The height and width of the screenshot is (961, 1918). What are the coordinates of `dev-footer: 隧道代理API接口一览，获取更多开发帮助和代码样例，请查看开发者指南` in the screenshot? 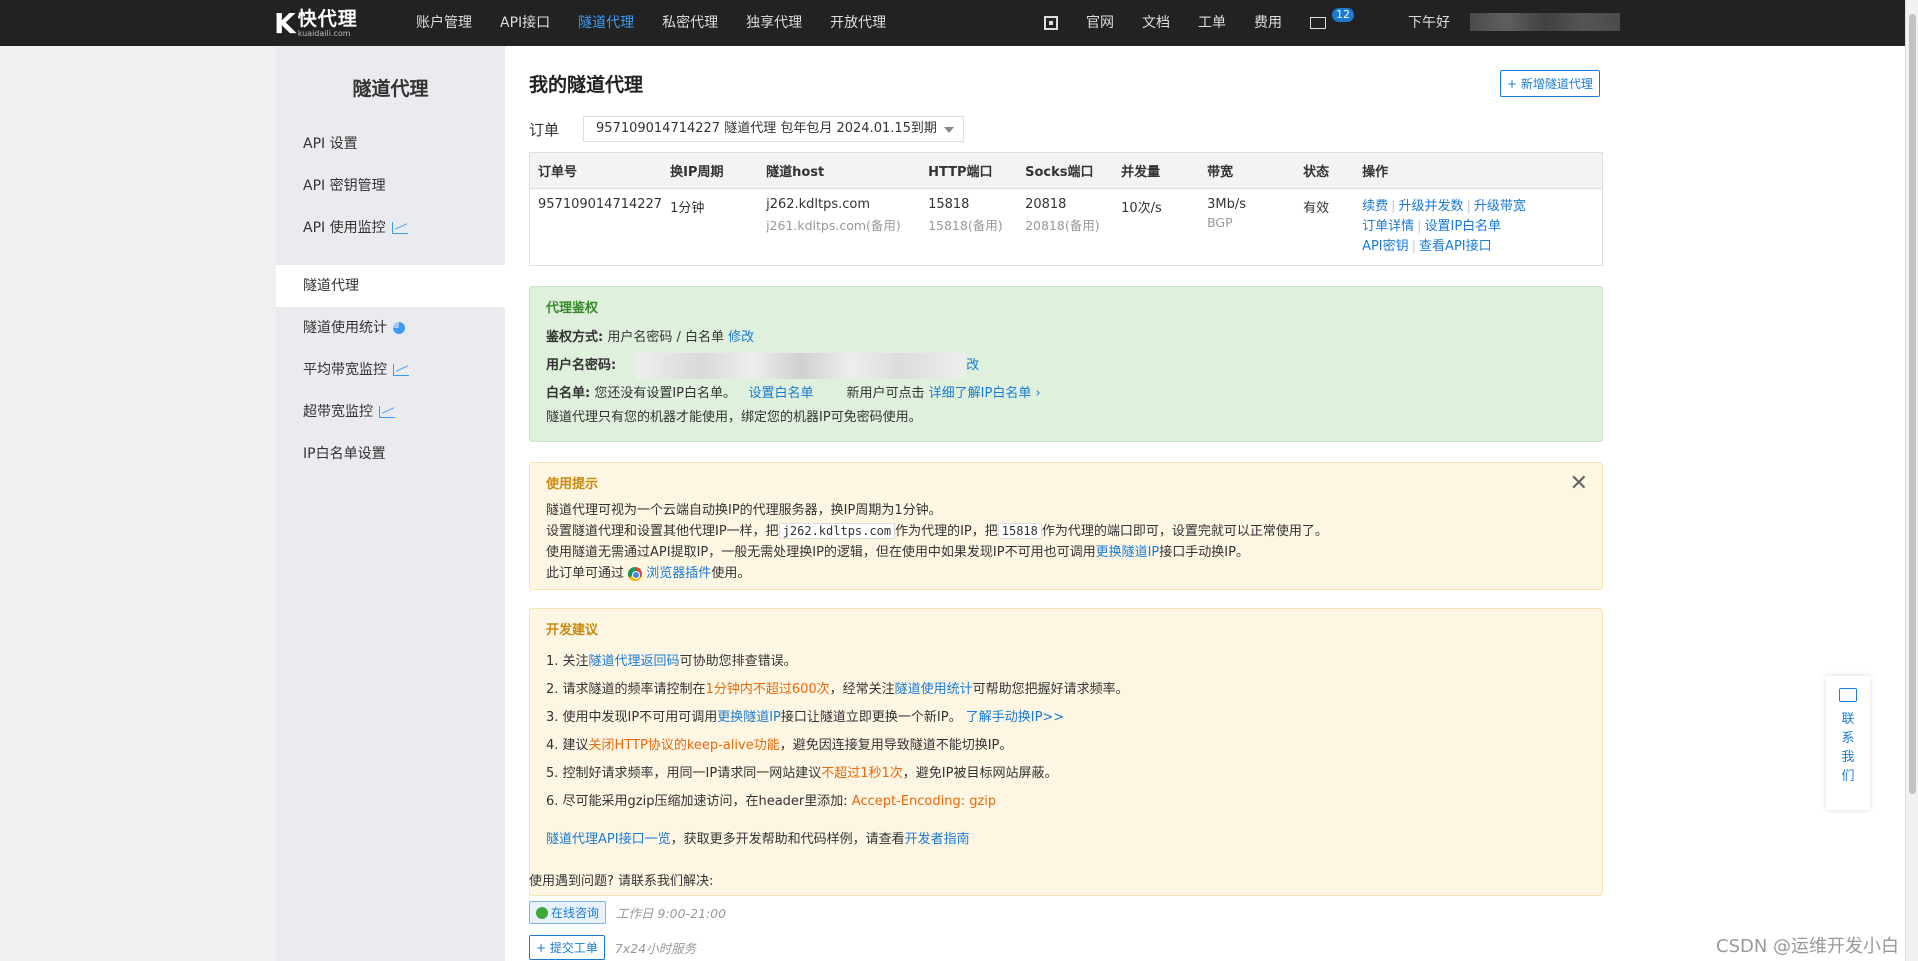 It's located at (758, 839).